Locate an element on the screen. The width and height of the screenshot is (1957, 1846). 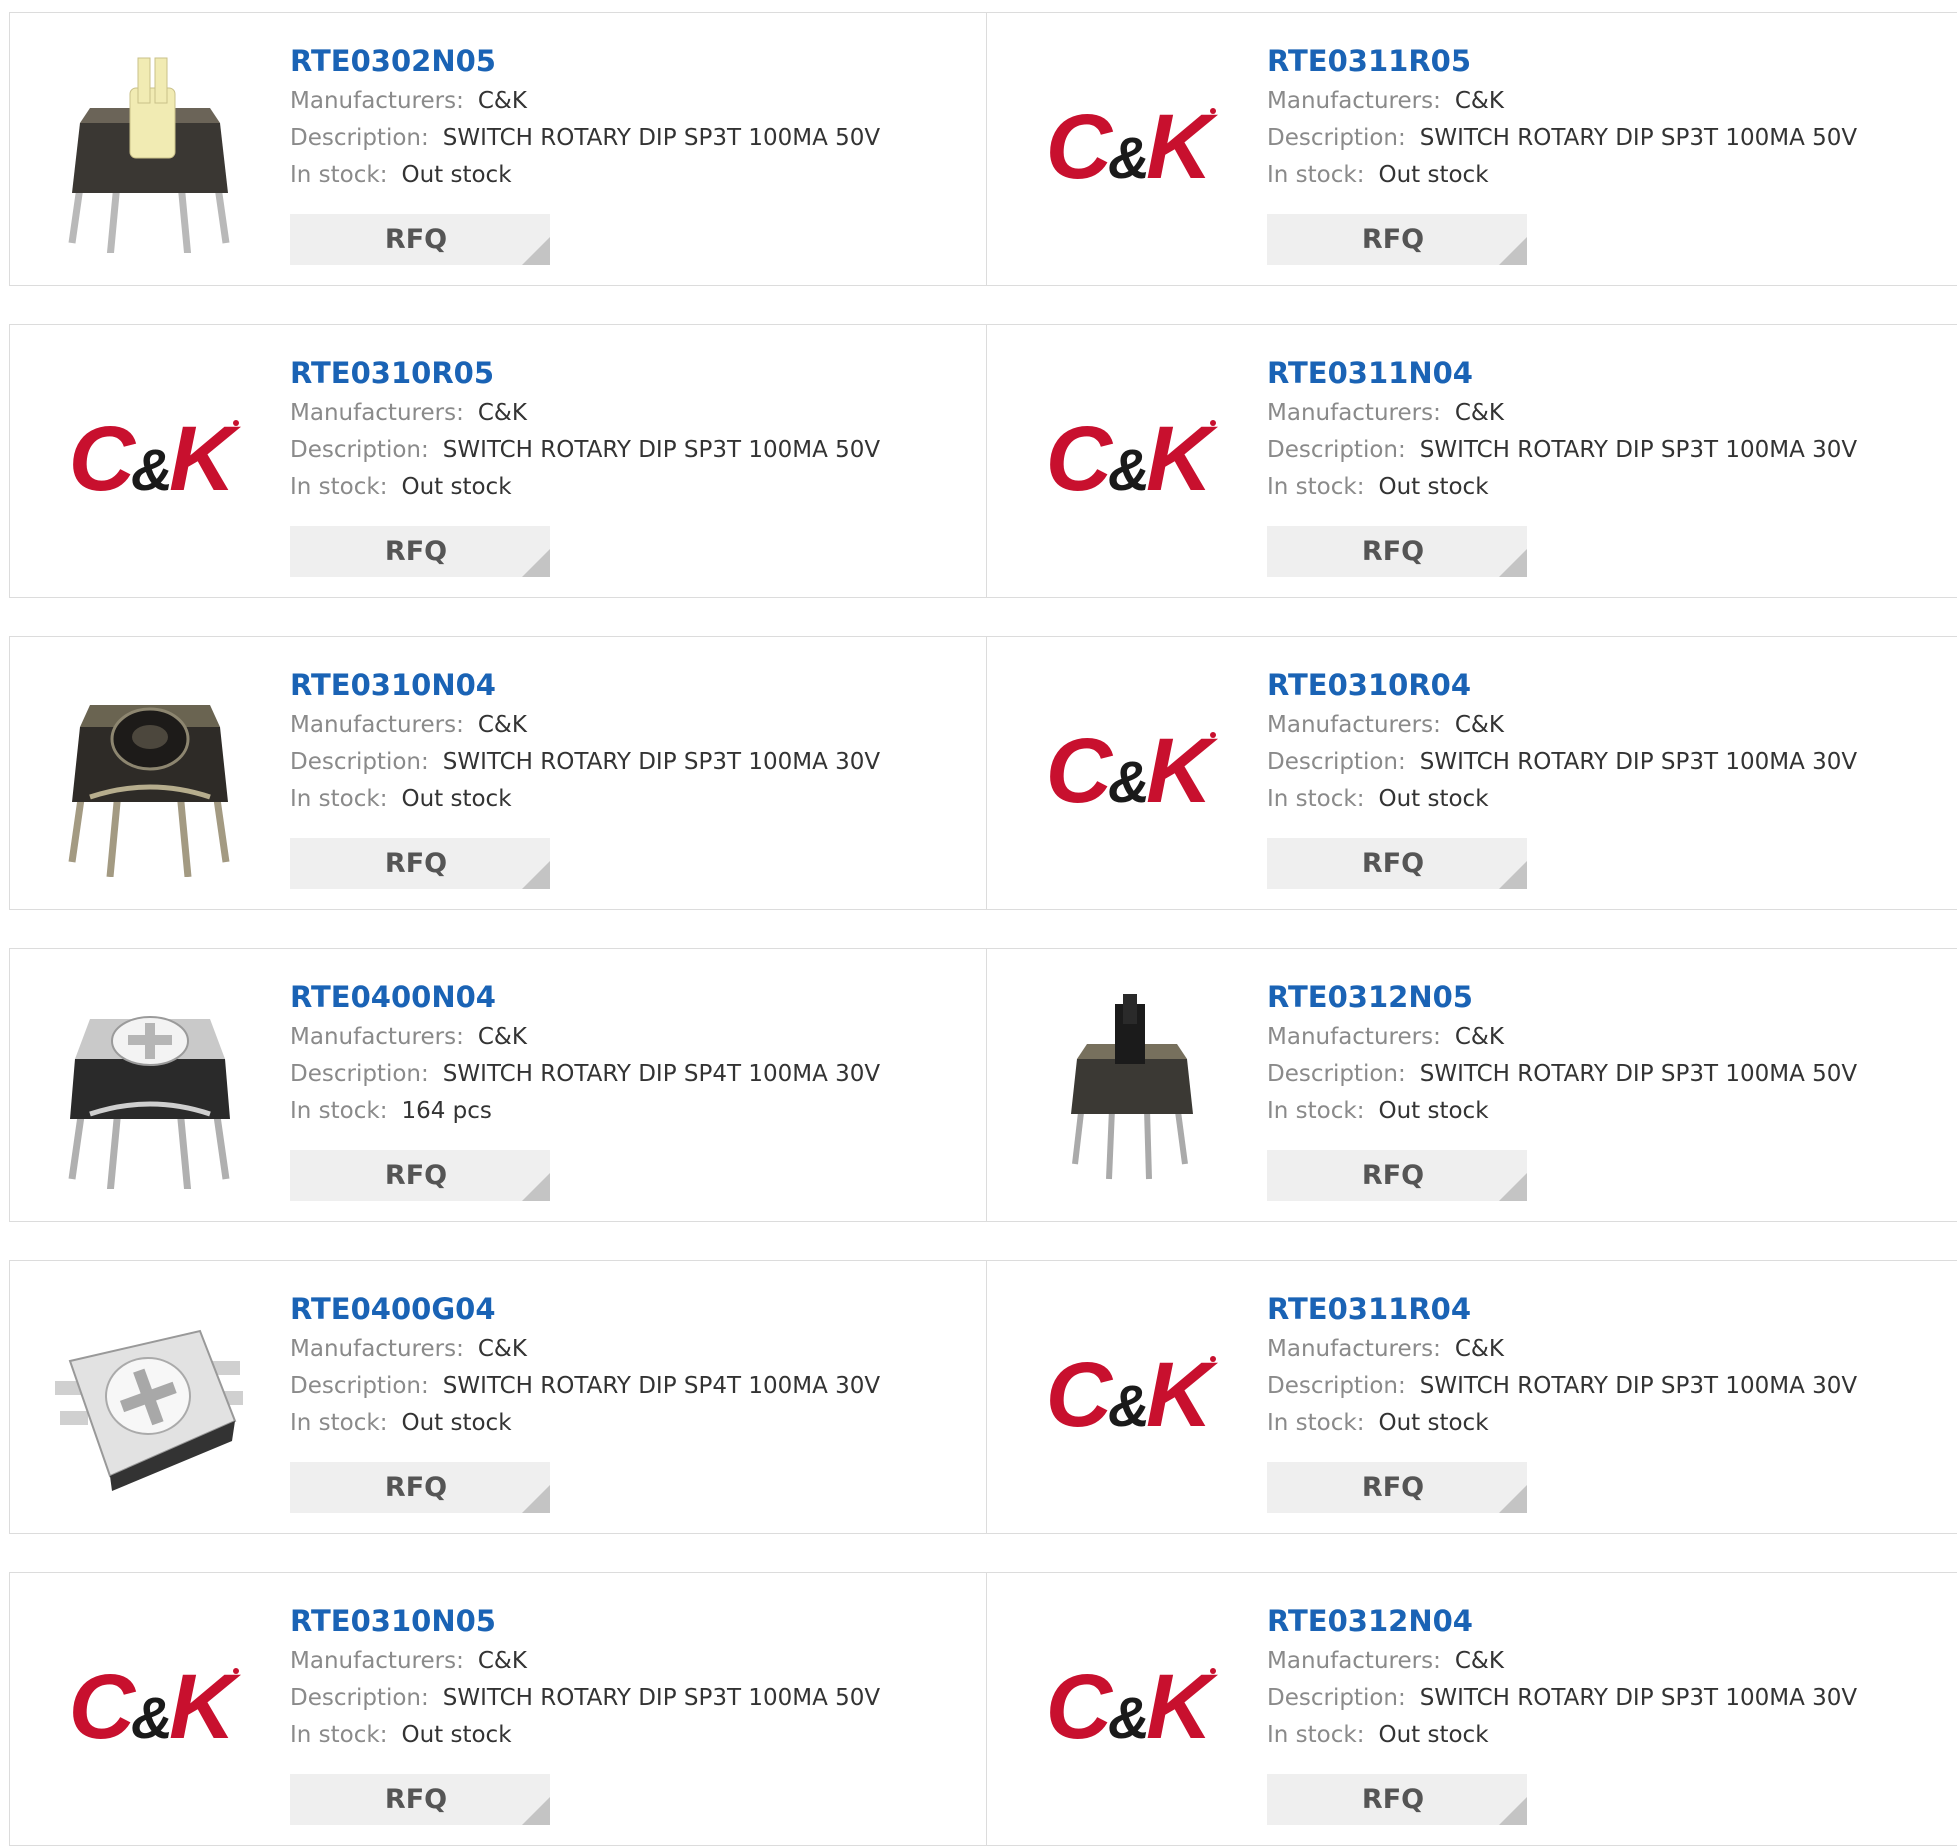
part-number-link: RTE0310N04 is located at coordinates (633, 687).